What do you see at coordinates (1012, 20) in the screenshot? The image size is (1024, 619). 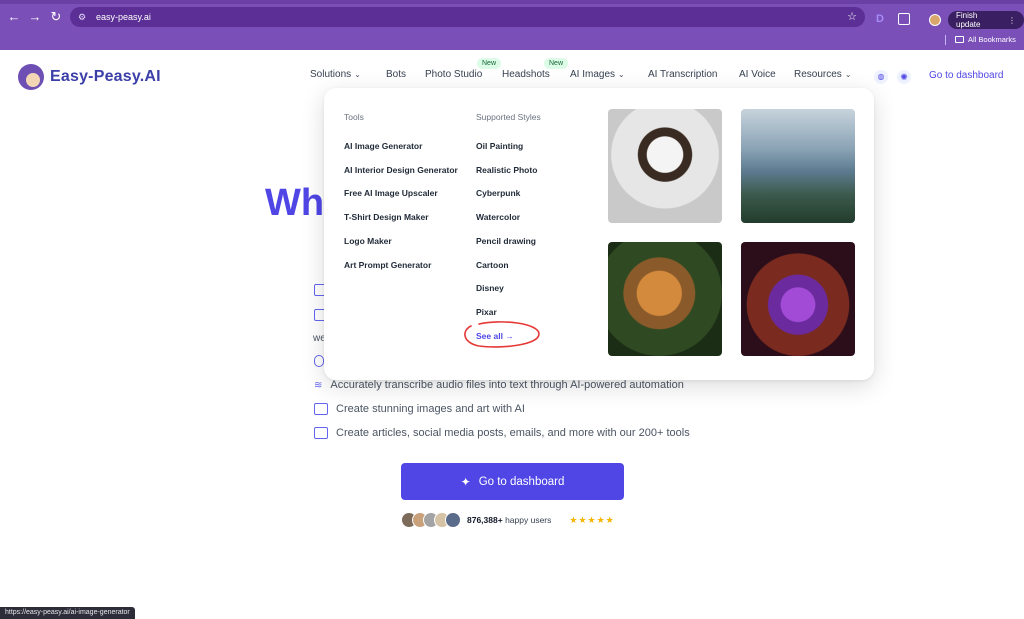 I see `more-menu-icon: ⋮` at bounding box center [1012, 20].